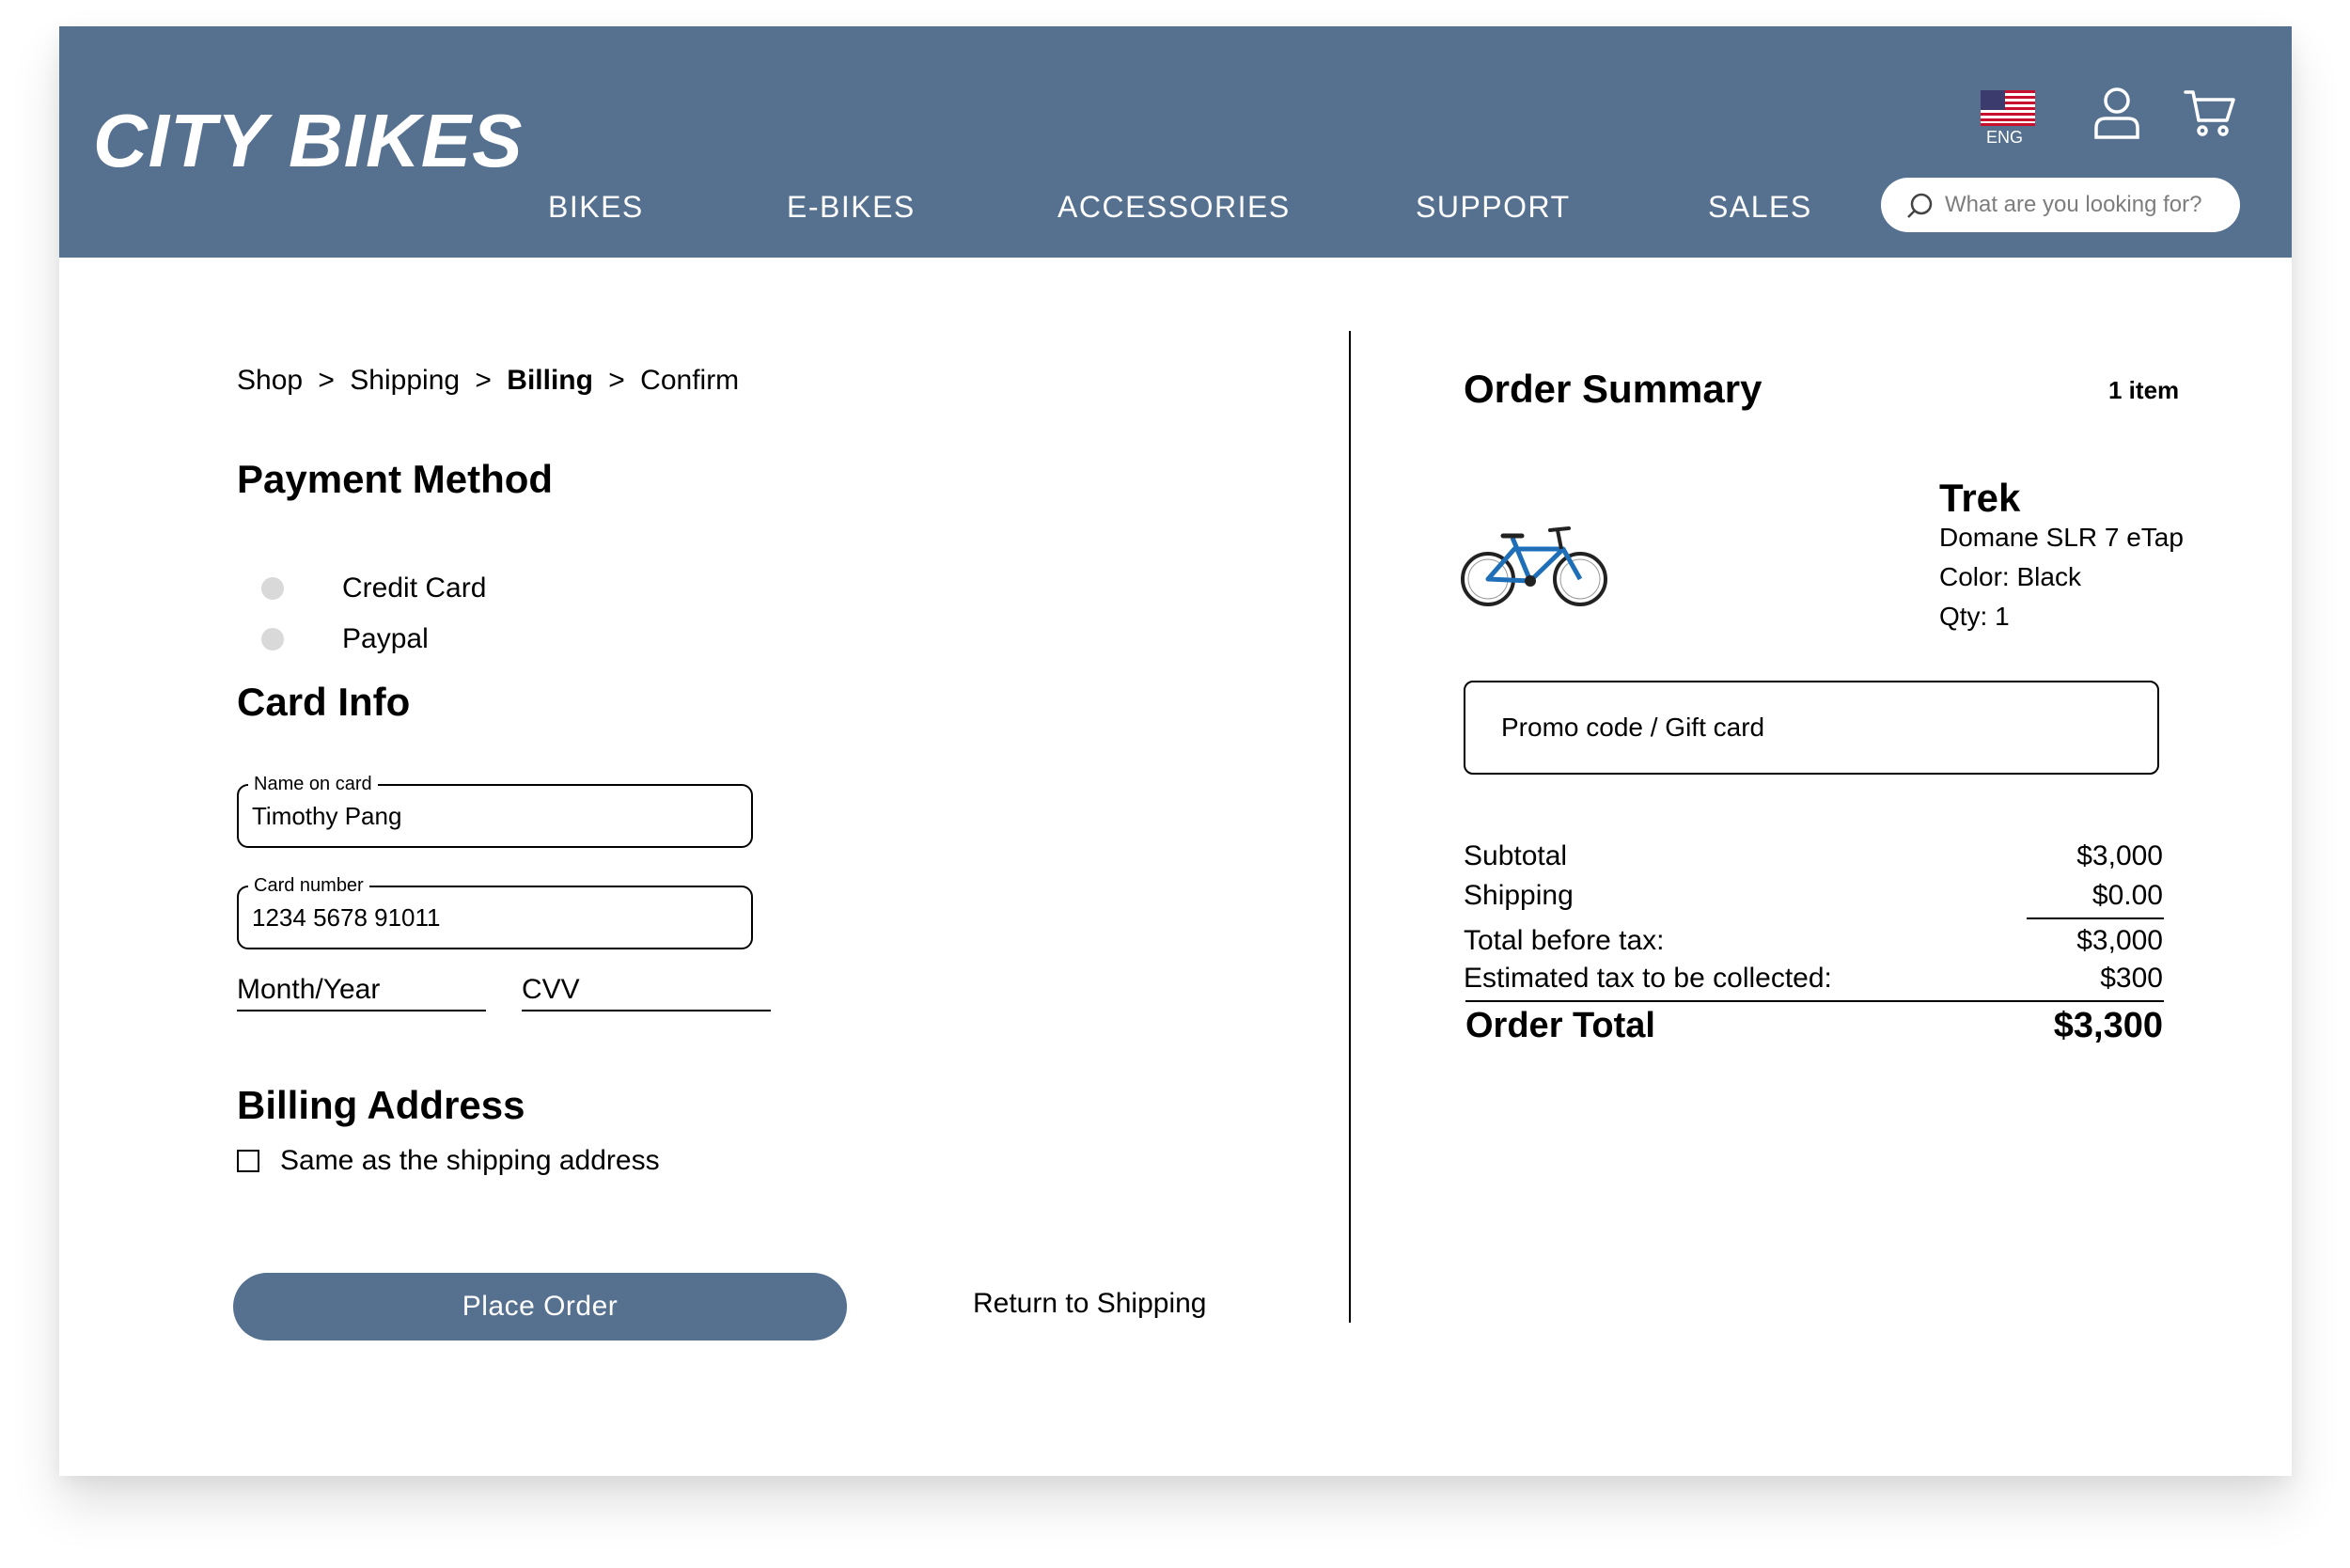 This screenshot has height=1568, width=2350. What do you see at coordinates (1814, 1001) in the screenshot?
I see `total-rule` at bounding box center [1814, 1001].